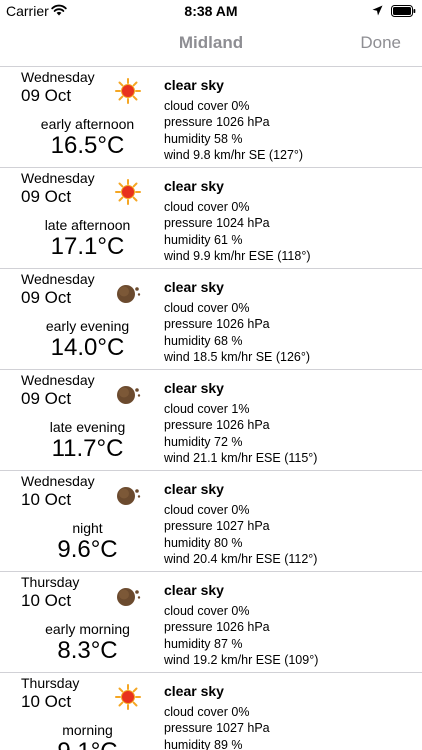  Describe the element at coordinates (203, 138) in the screenshot. I see `humidity: humidity 58 %` at that location.